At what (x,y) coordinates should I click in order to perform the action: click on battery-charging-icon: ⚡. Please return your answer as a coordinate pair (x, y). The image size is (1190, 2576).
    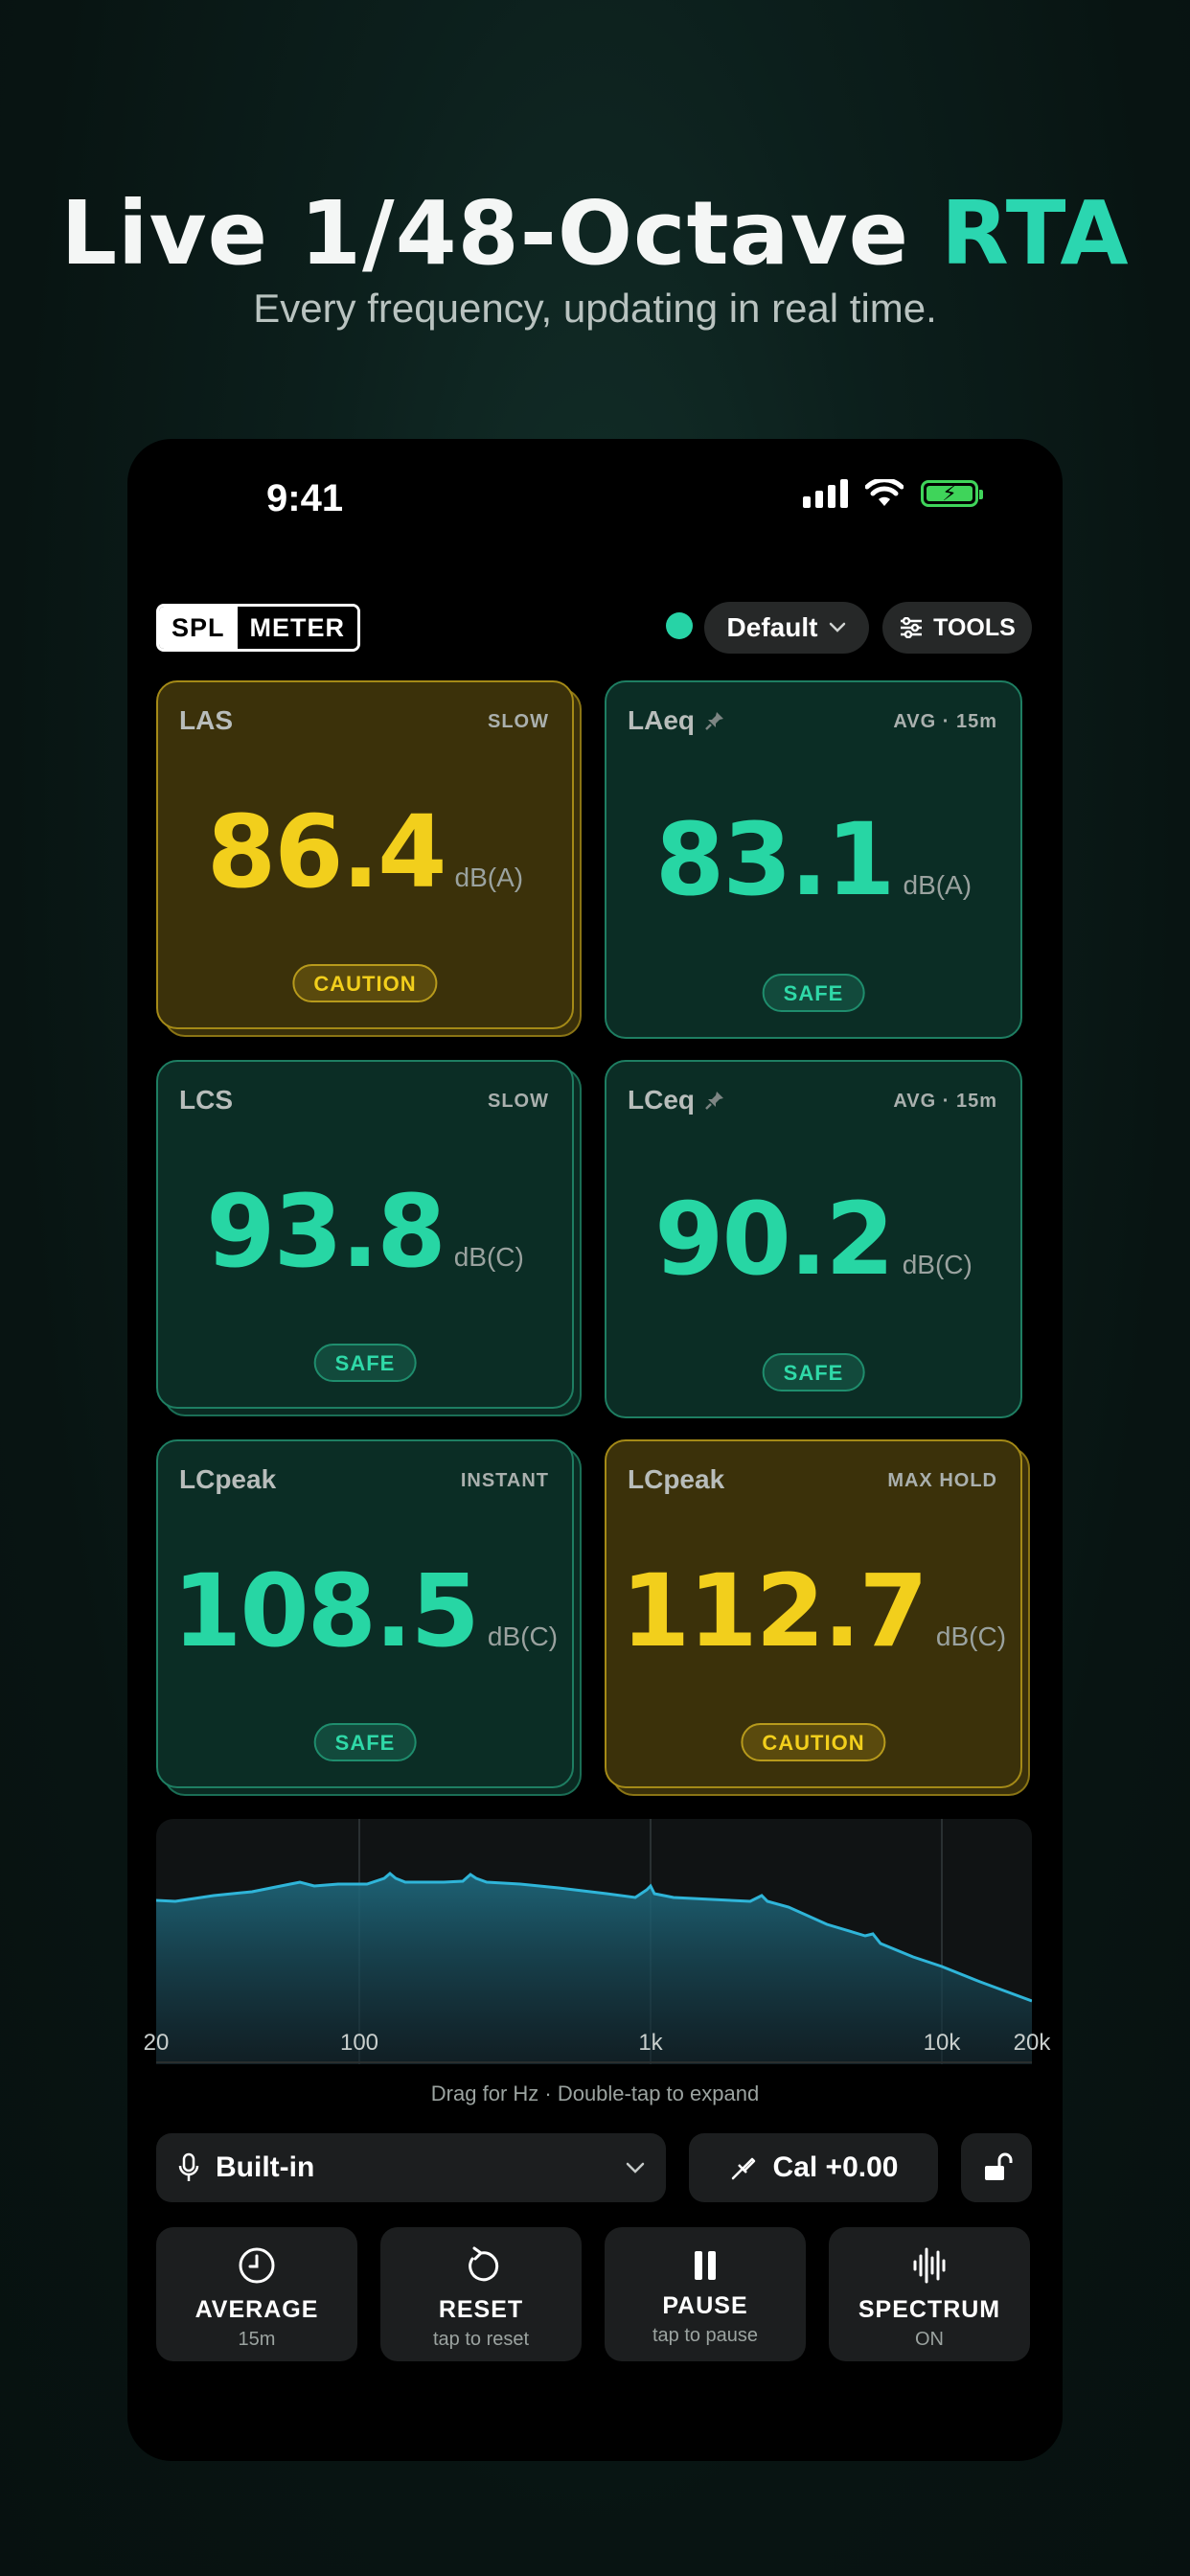
    Looking at the image, I should click on (952, 493).